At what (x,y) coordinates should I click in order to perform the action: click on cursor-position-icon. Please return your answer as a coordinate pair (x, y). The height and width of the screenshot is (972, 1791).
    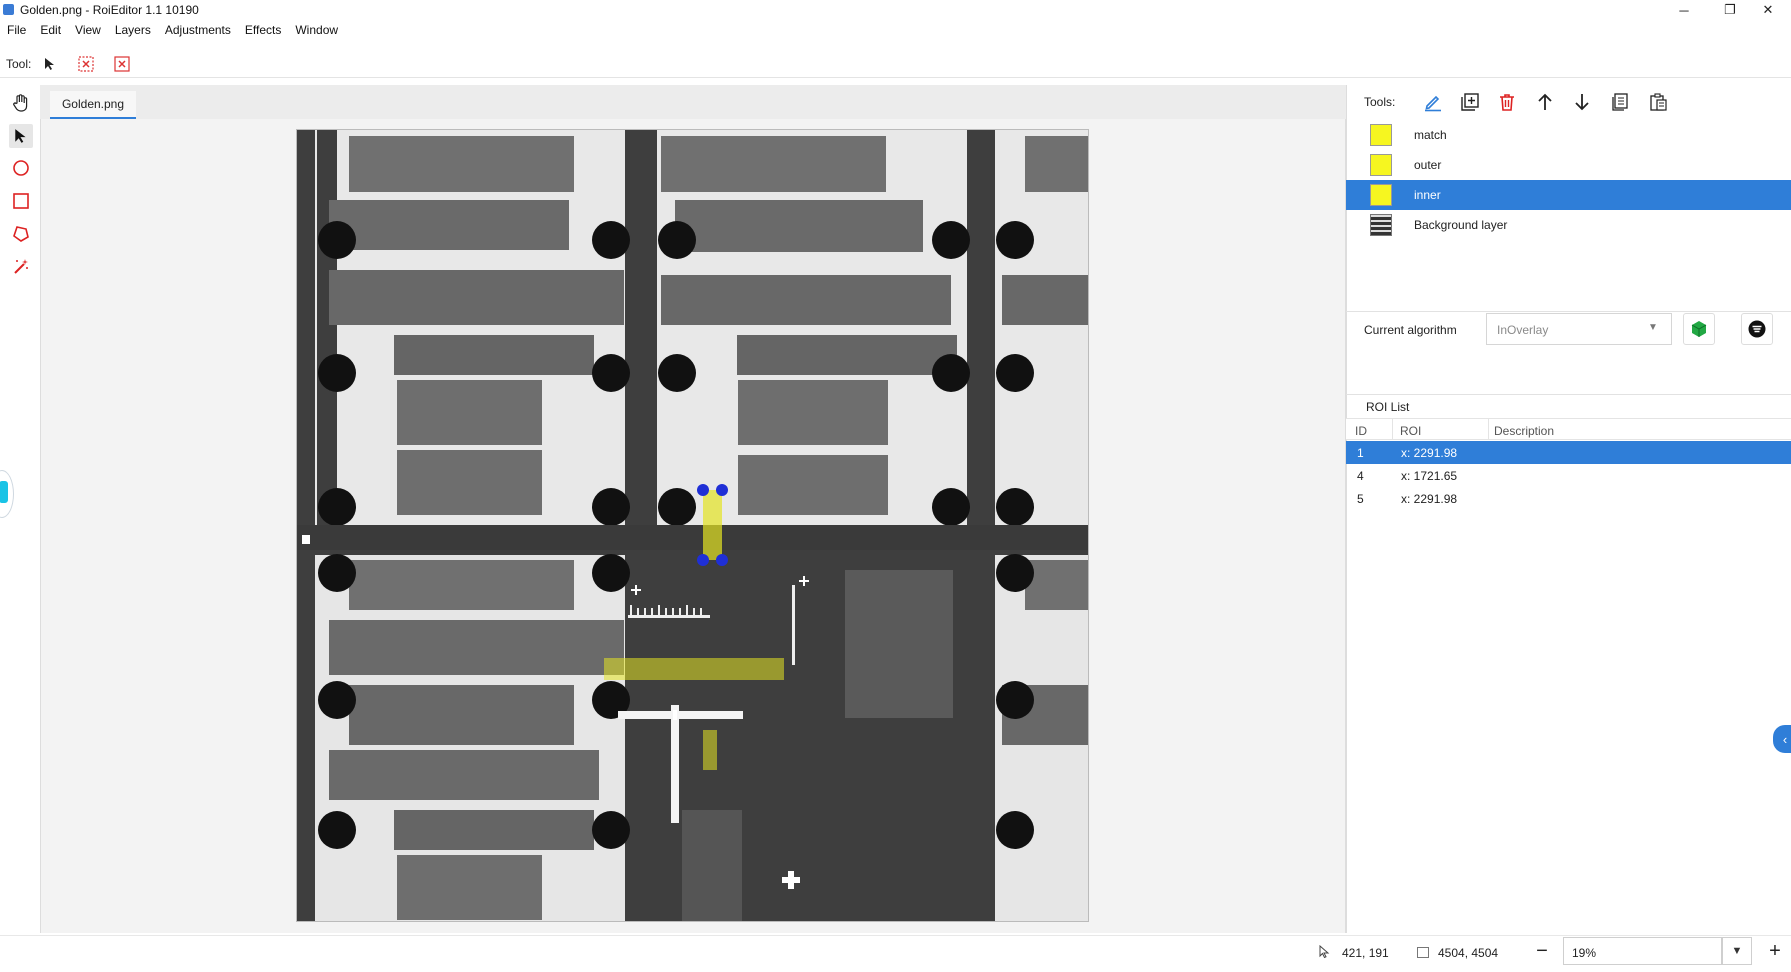
    Looking at the image, I should click on (1325, 951).